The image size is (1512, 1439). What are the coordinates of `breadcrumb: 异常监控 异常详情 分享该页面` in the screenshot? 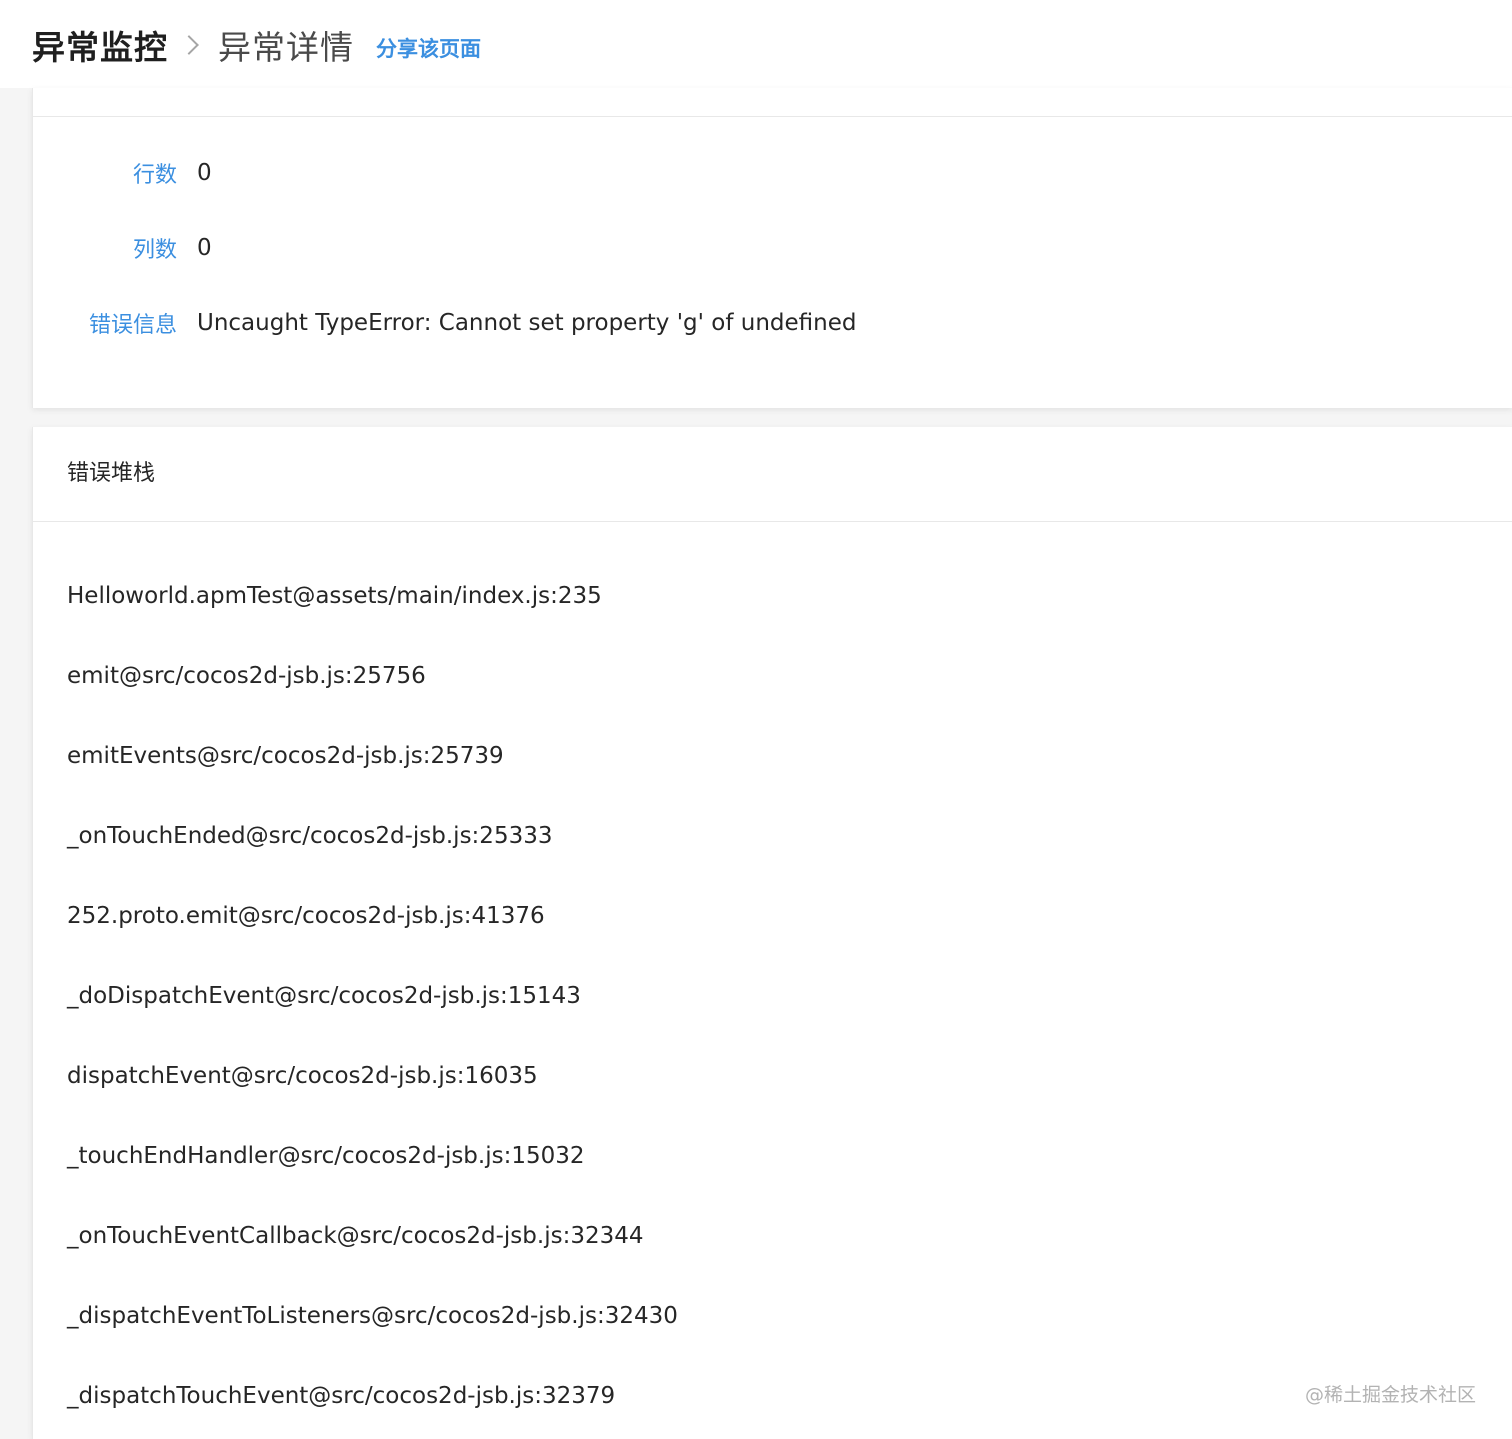 It's located at (256, 45).